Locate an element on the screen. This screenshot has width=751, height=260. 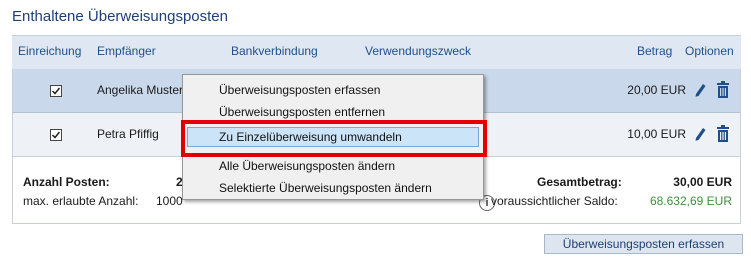
column-empfaenger: Empfänger is located at coordinates (126, 51).